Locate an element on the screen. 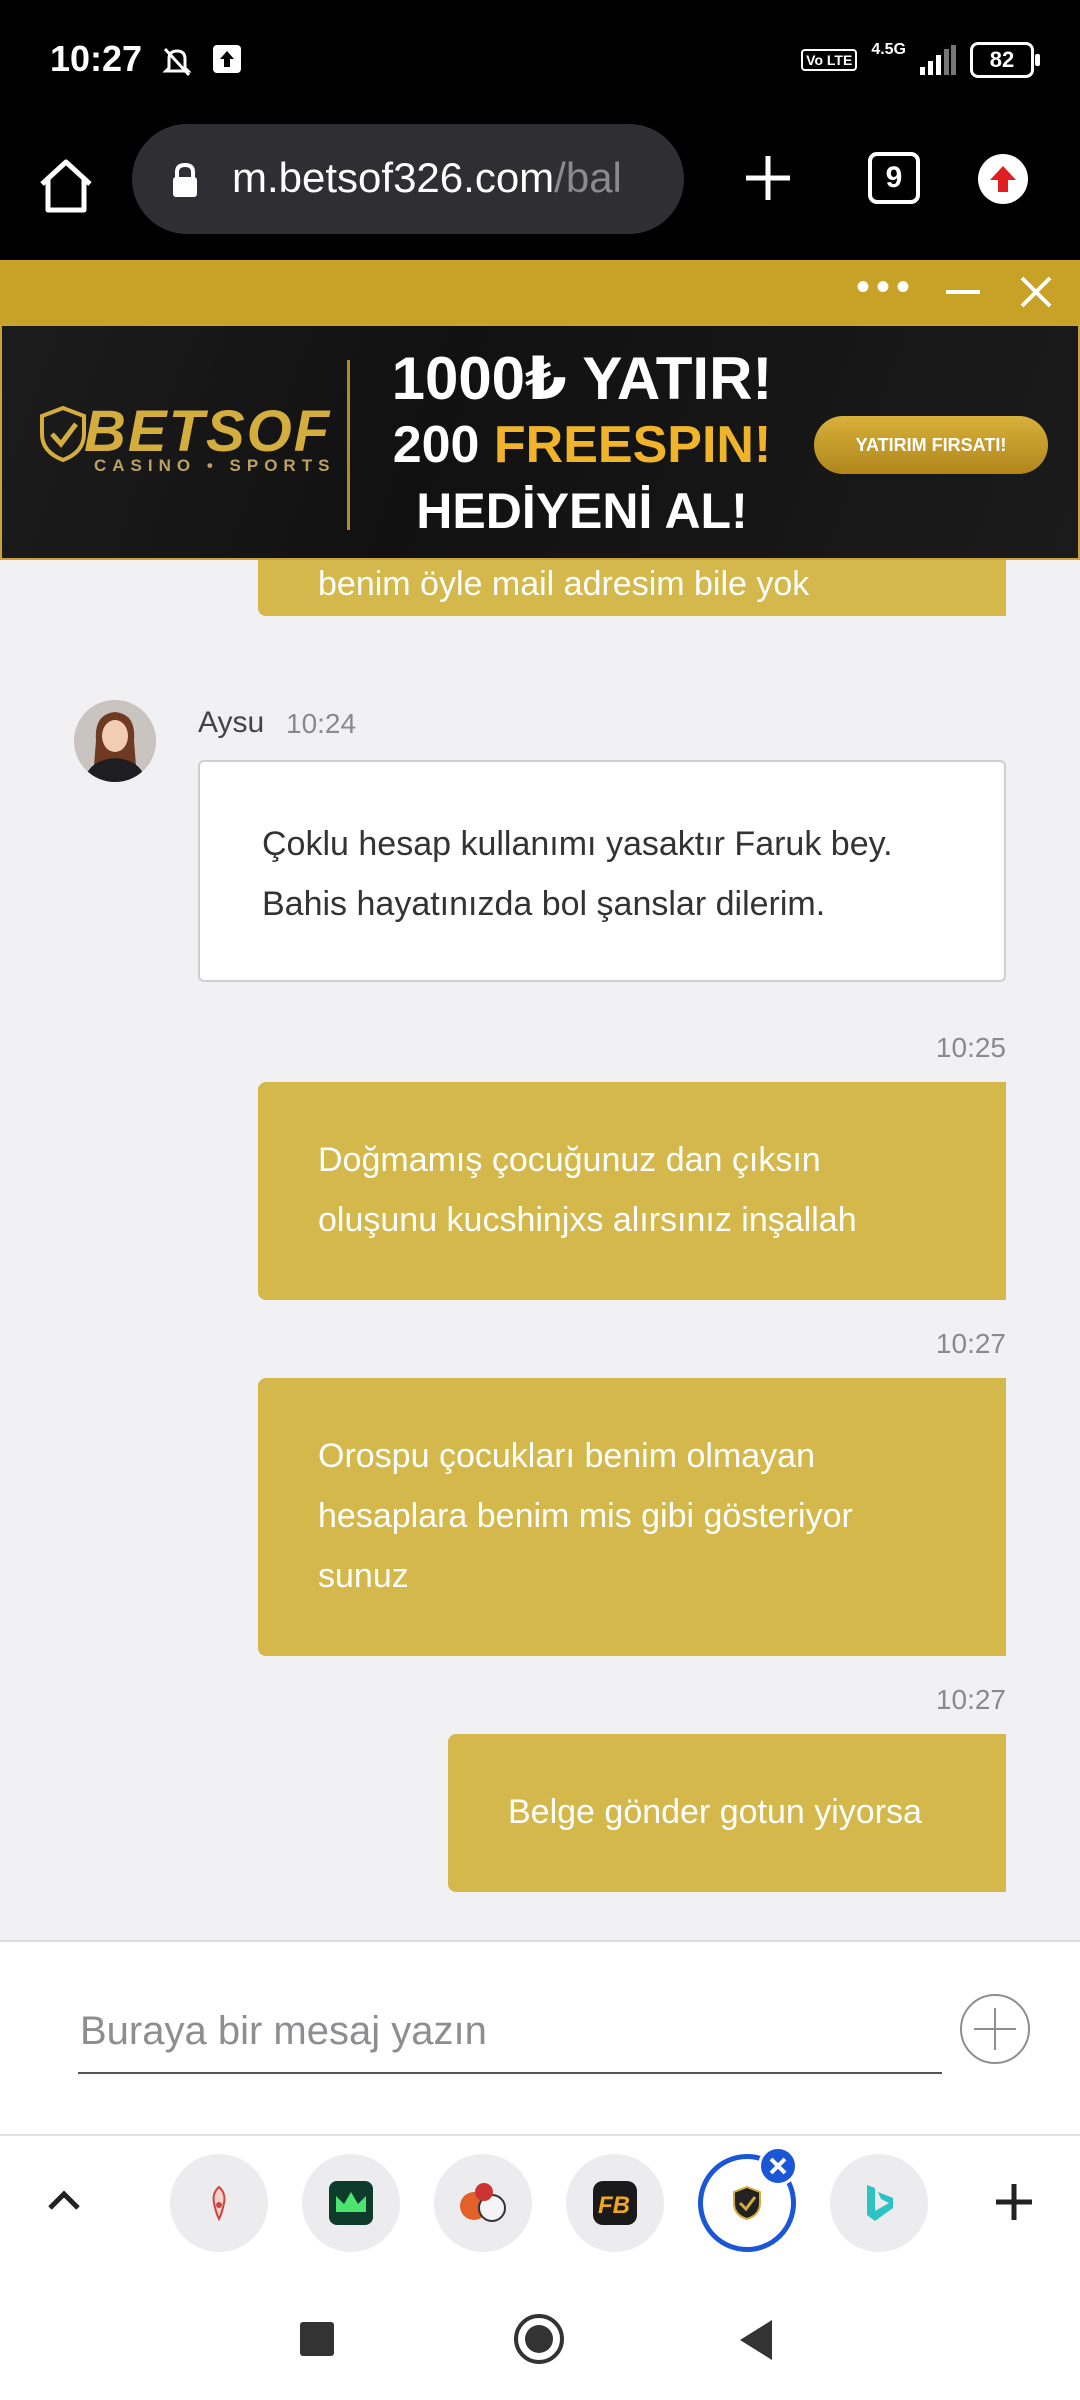  status-notification-icons is located at coordinates (201, 61).